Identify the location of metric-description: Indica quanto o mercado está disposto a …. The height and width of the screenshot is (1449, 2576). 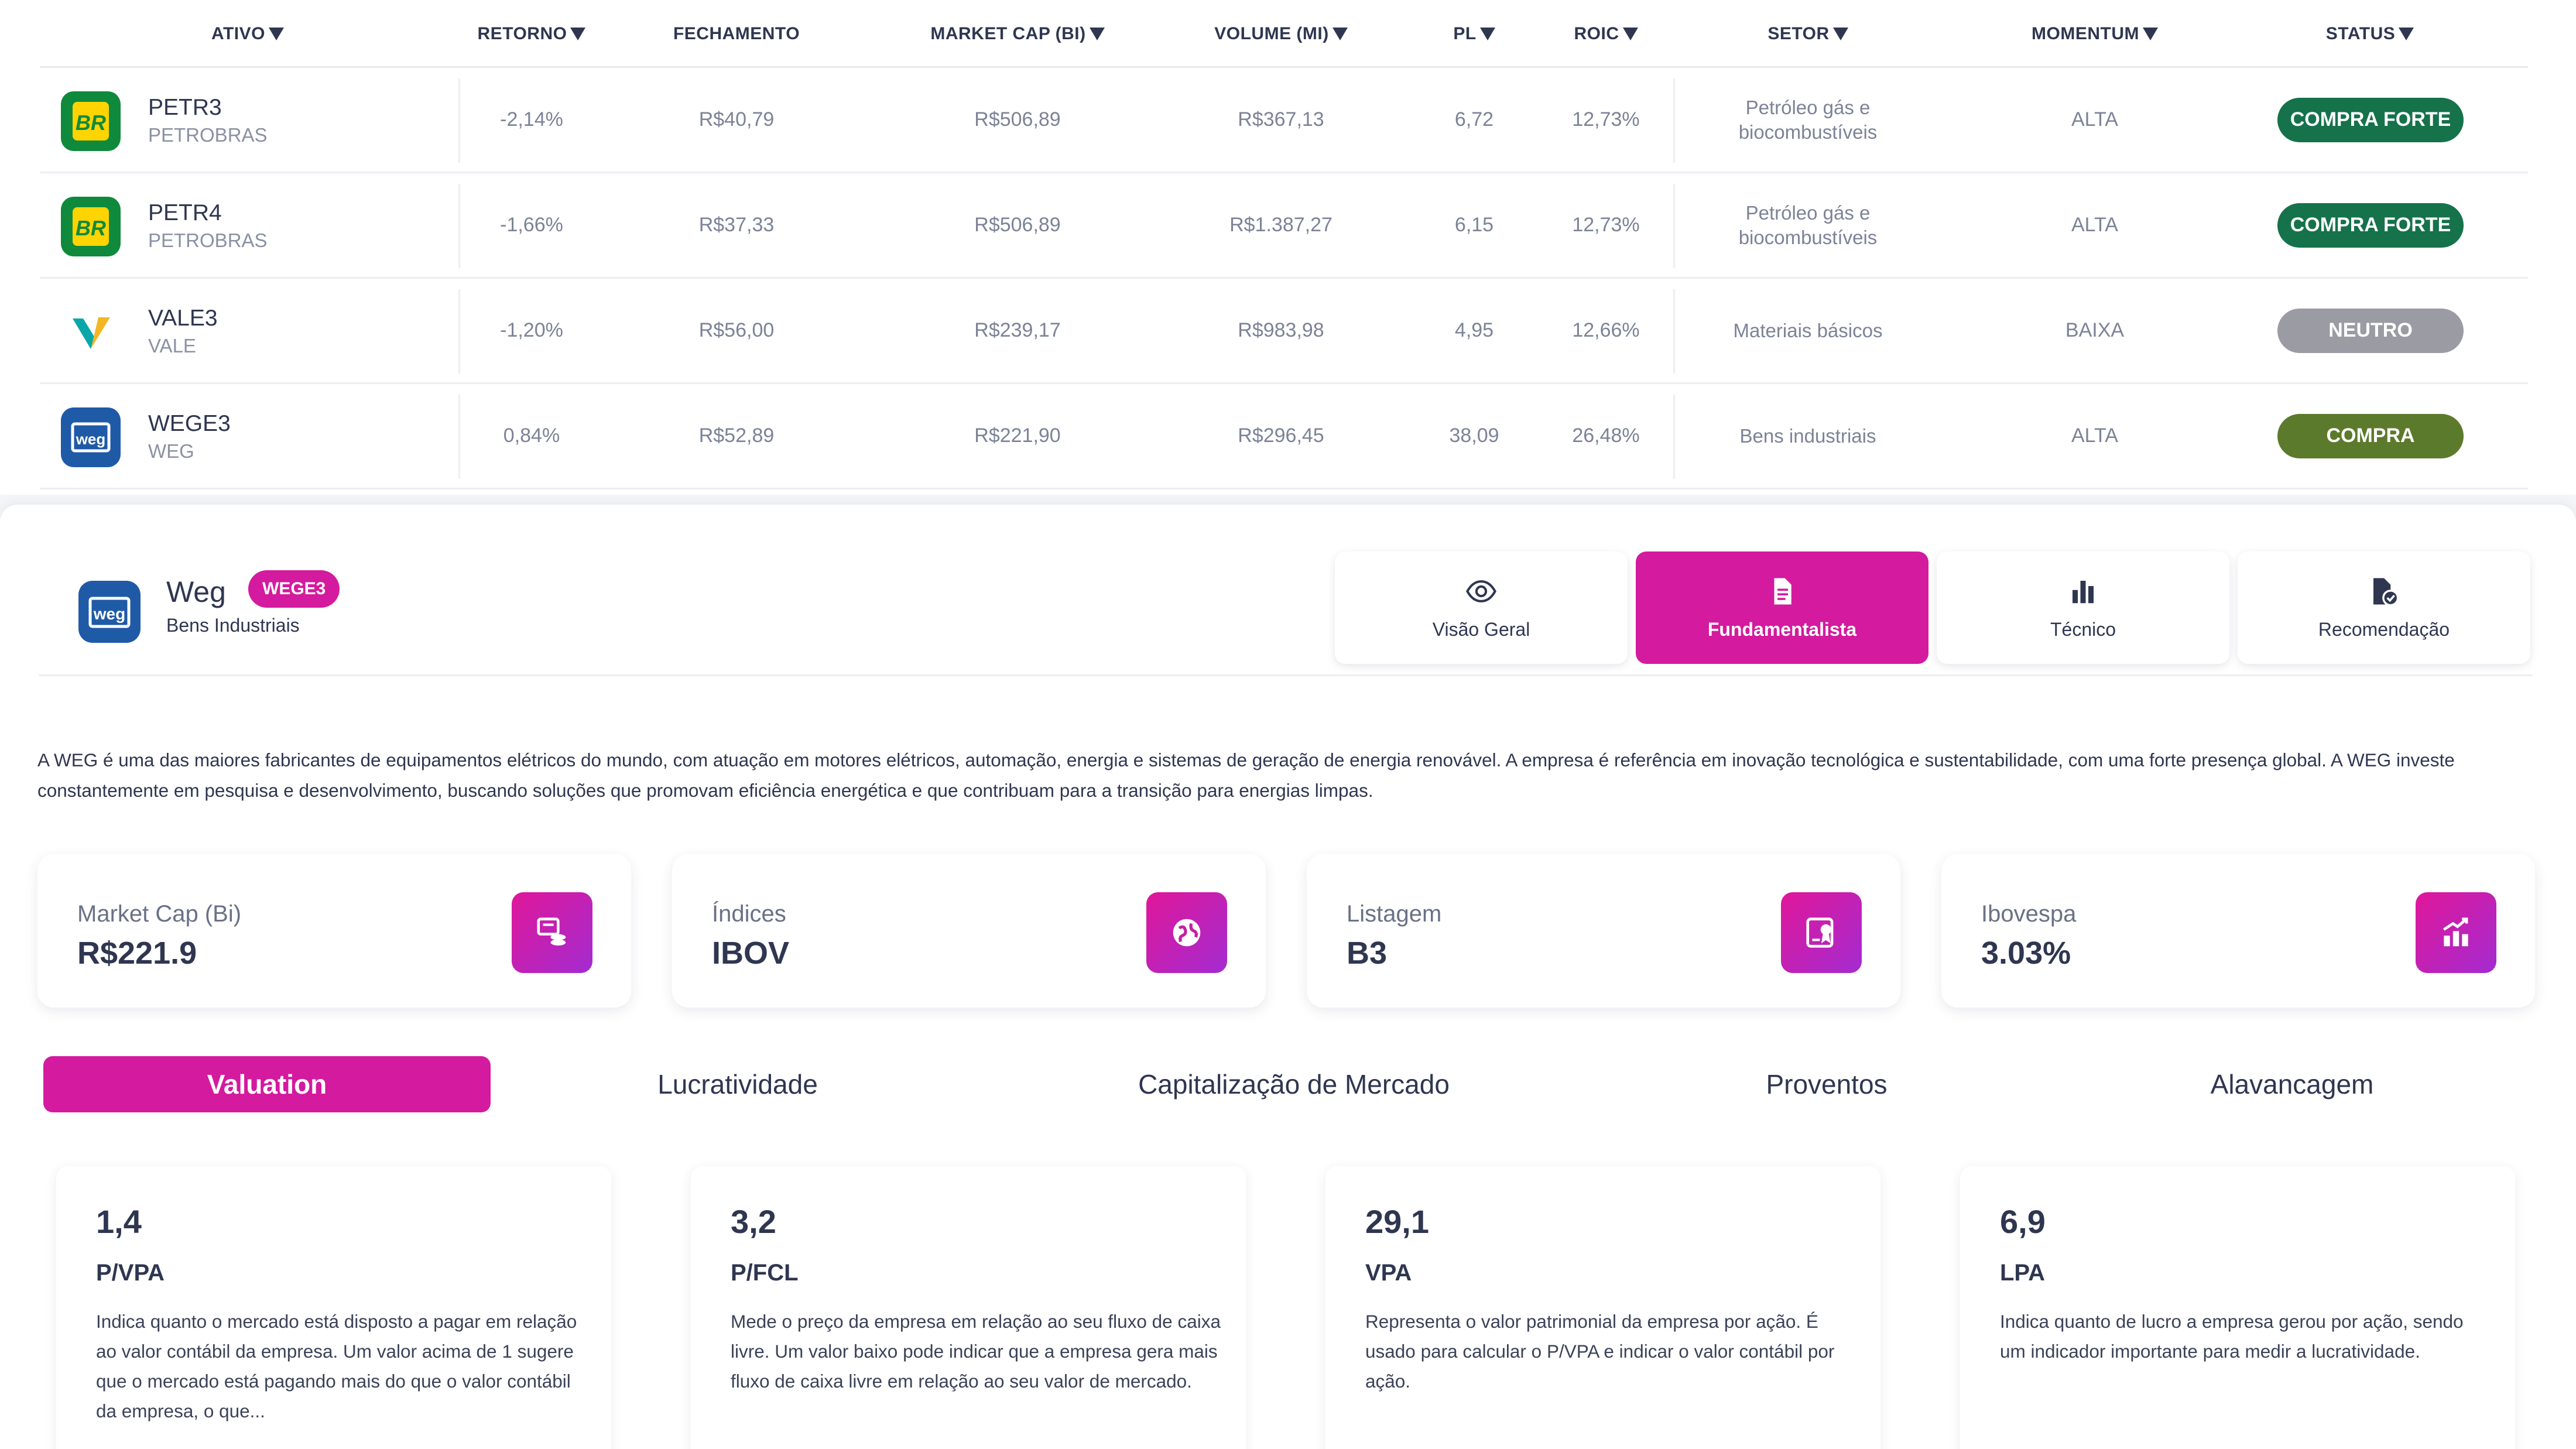
(337, 1366).